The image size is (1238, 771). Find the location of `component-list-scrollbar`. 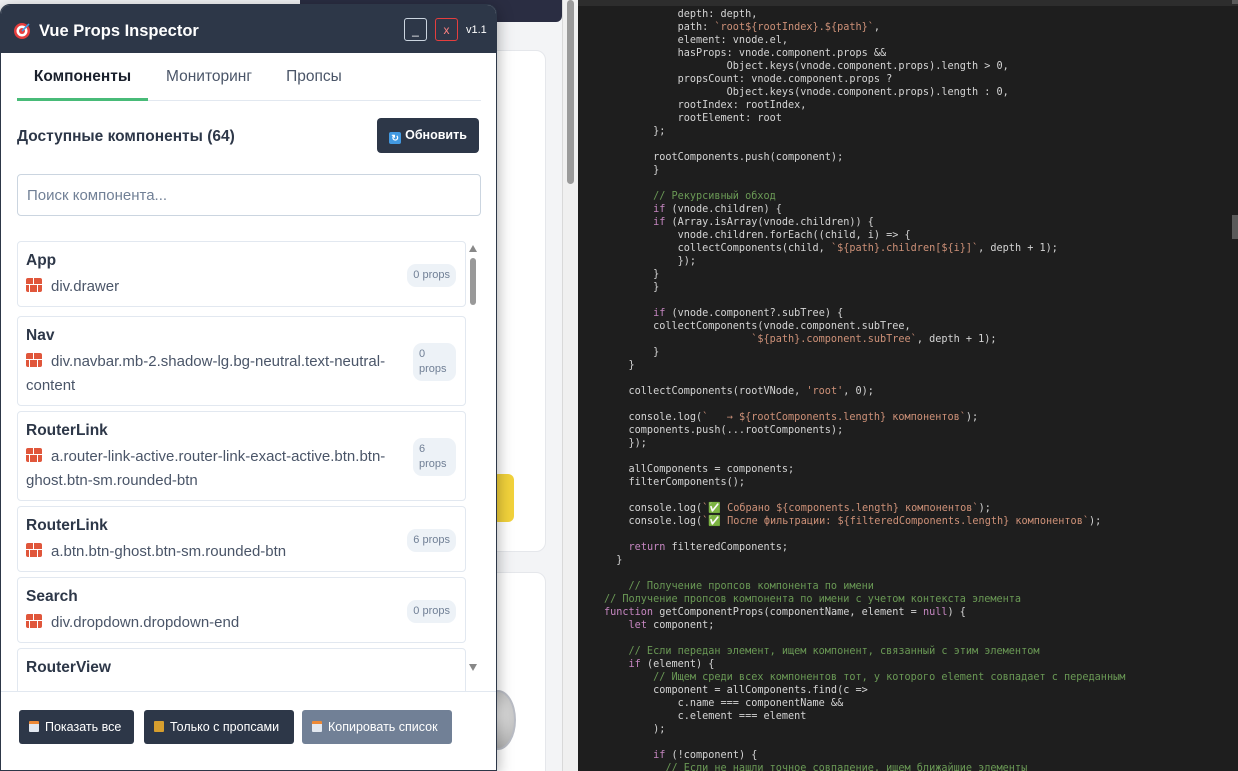

component-list-scrollbar is located at coordinates (473, 458).